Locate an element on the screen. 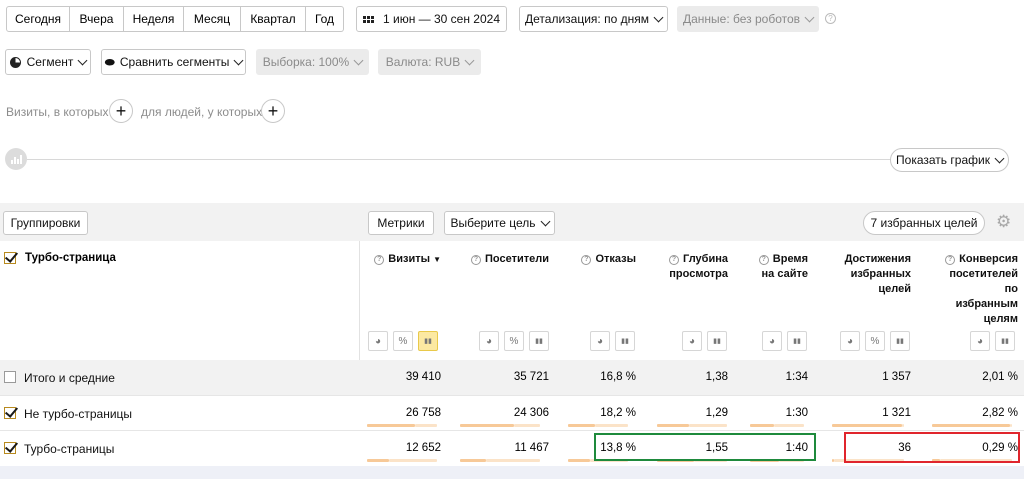 This screenshot has height=479, width=1024. table-cell: 1 321 is located at coordinates (896, 413).